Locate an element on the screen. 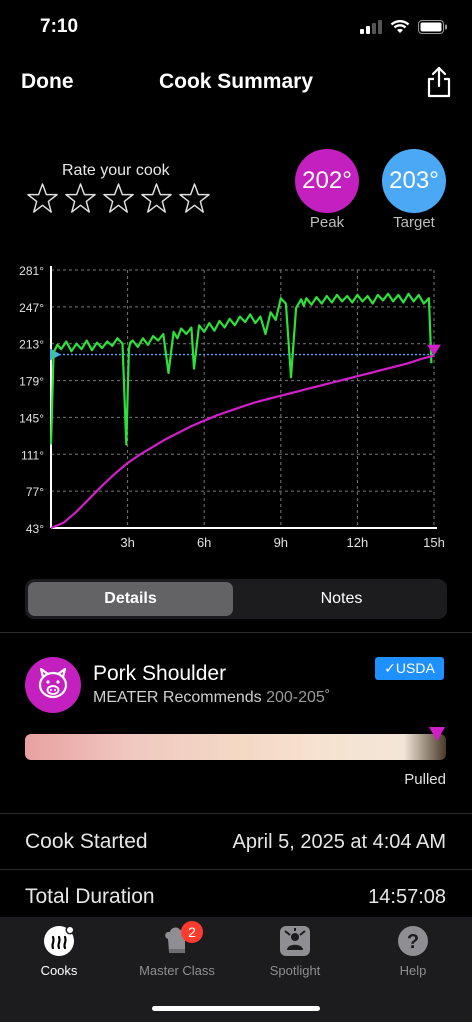  masterclass-badge: 2 is located at coordinates (192, 932).